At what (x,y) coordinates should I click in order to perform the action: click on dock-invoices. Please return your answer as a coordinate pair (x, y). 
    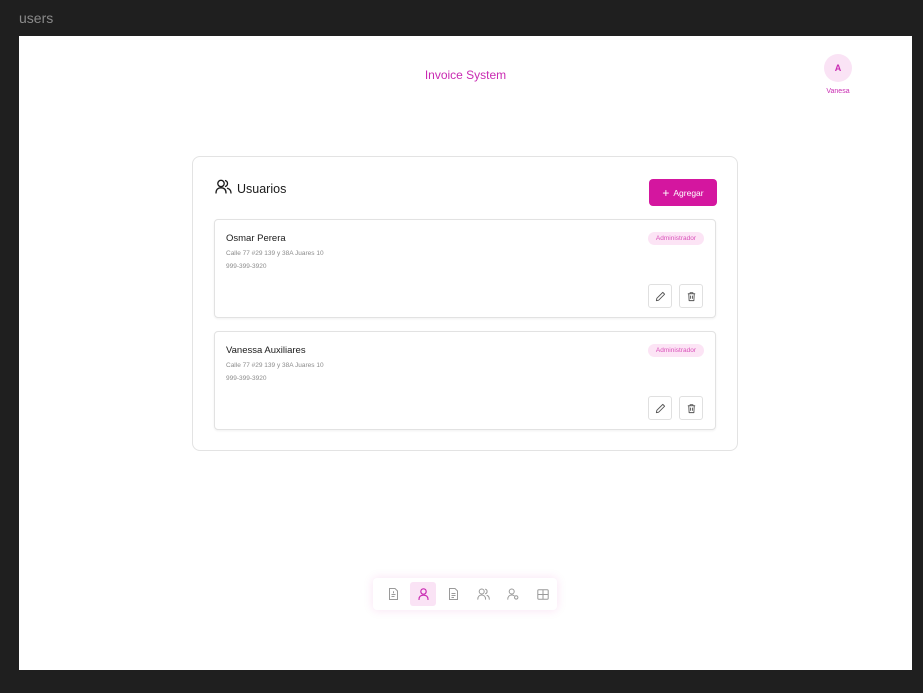
    Looking at the image, I should click on (393, 594).